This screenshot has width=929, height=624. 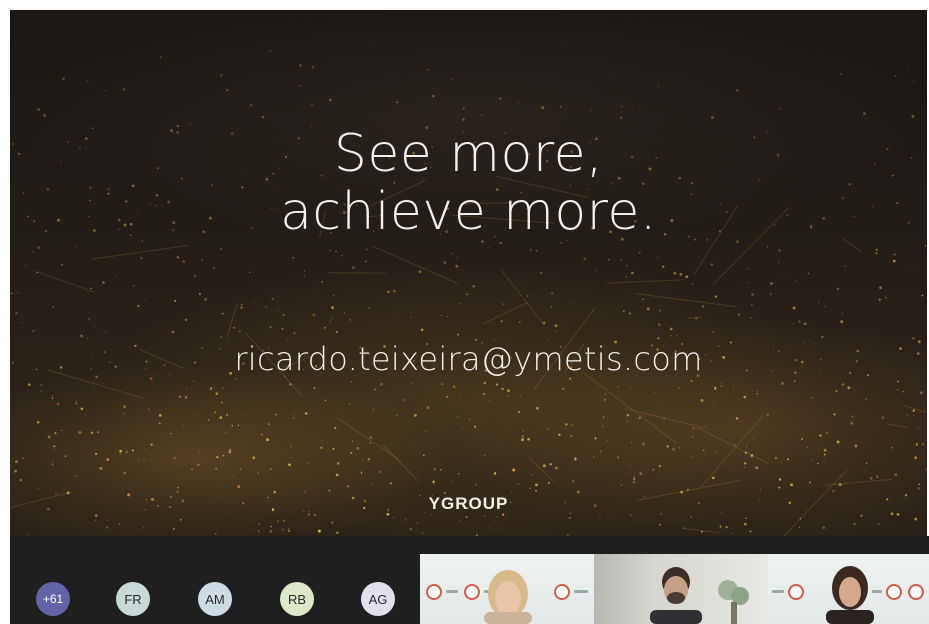 What do you see at coordinates (215, 580) in the screenshot?
I see `participant-avatars: +61 FR AM RB AG` at bounding box center [215, 580].